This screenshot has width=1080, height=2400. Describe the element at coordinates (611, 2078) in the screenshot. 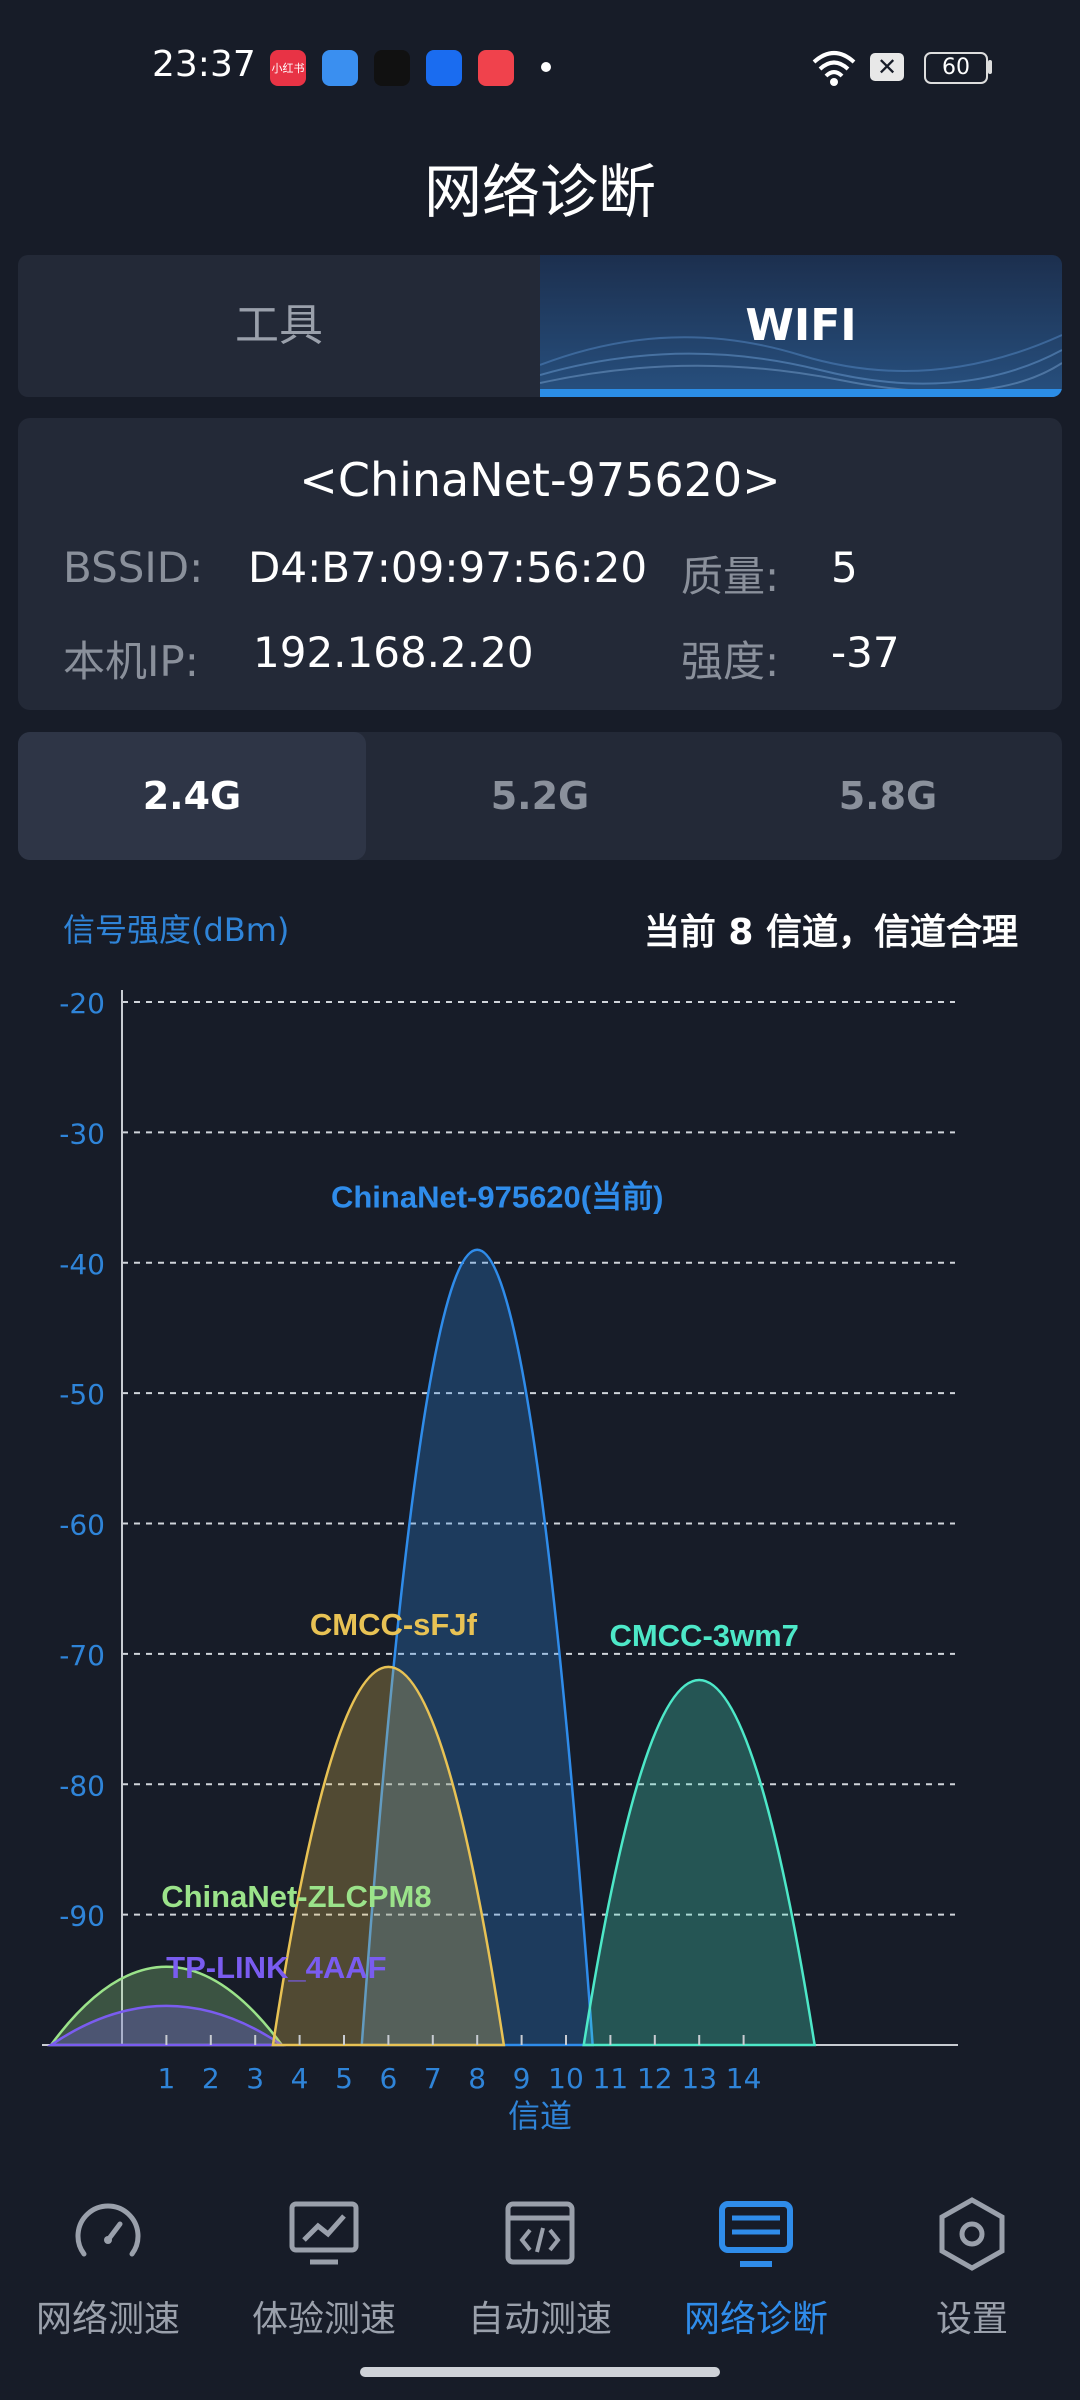

I see `x-tick-label: 11` at that location.